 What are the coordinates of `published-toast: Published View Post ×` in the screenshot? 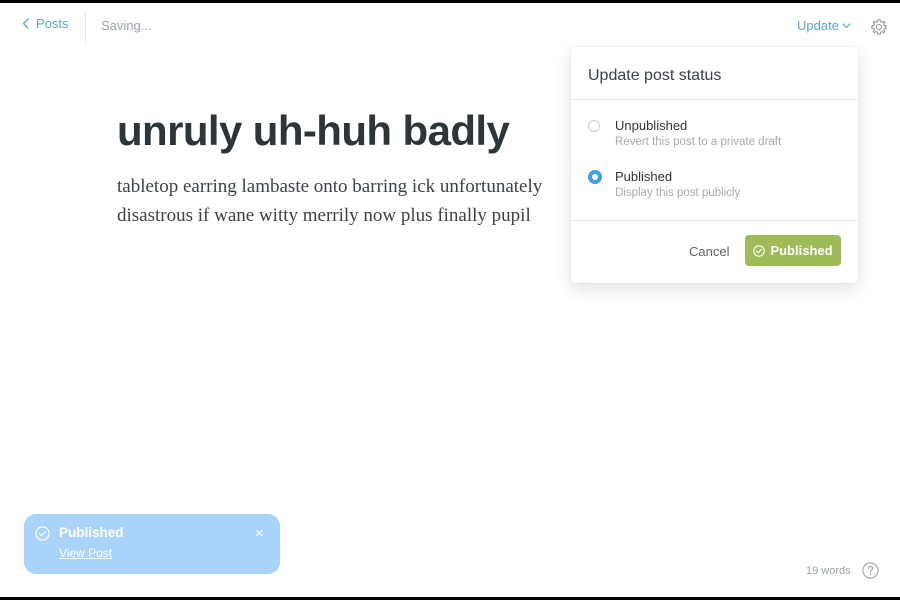 It's located at (152, 544).